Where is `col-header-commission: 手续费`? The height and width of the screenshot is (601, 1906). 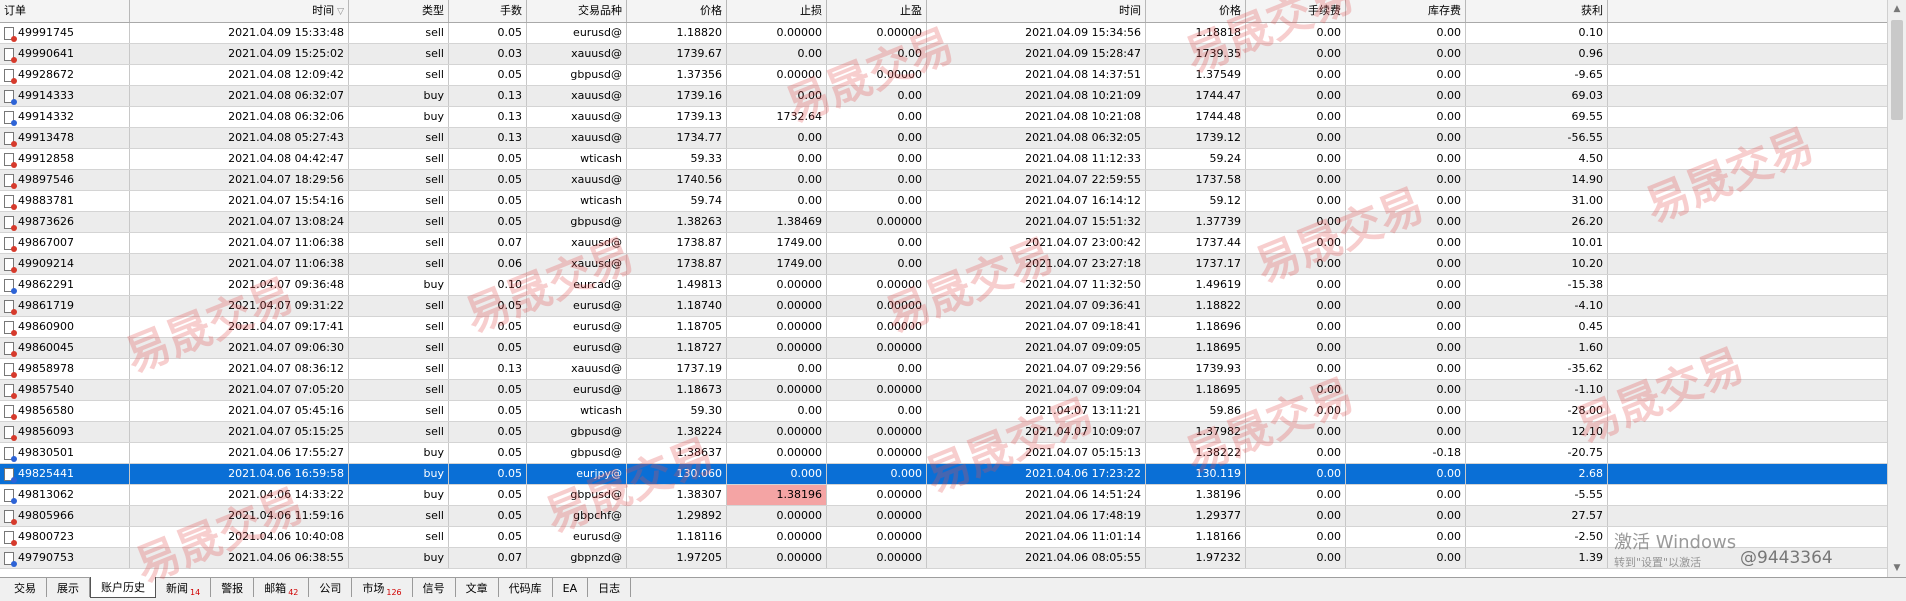 col-header-commission: 手续费 is located at coordinates (1296, 11).